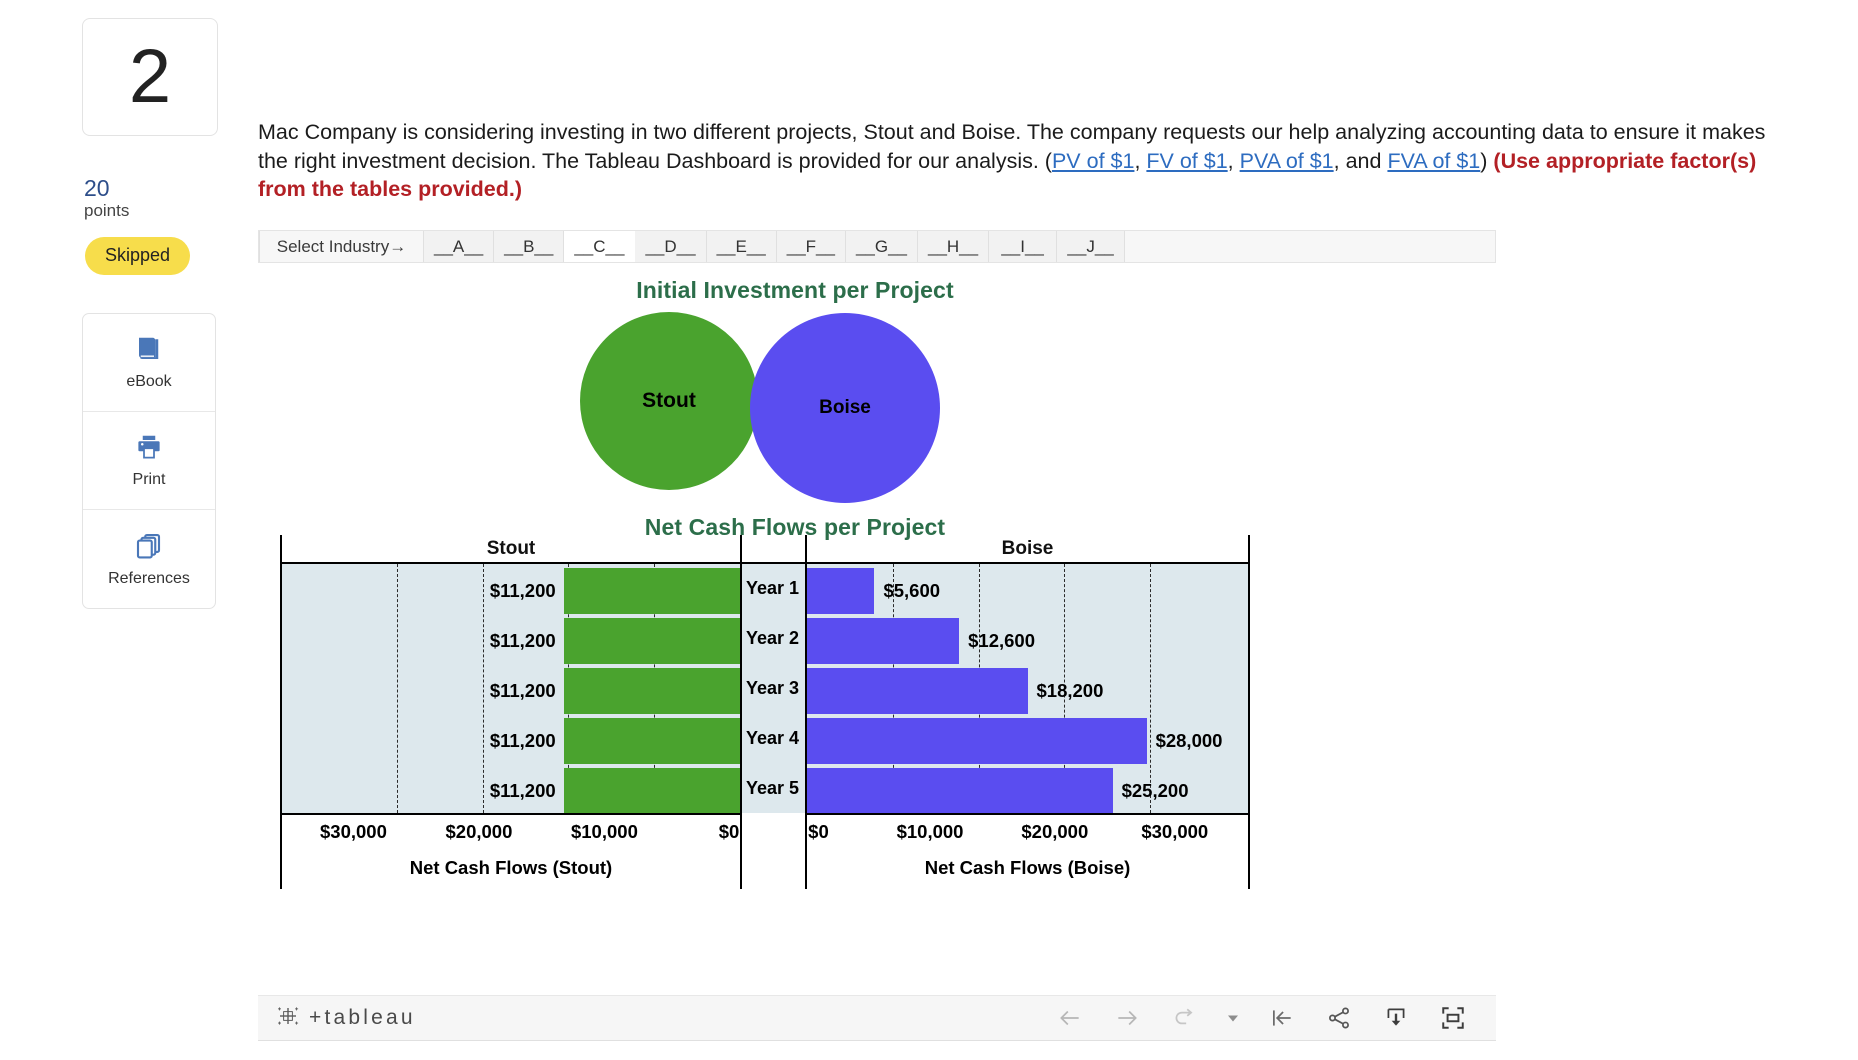  I want to click on bar-row-boise-year1: $5,600, so click(1027, 591).